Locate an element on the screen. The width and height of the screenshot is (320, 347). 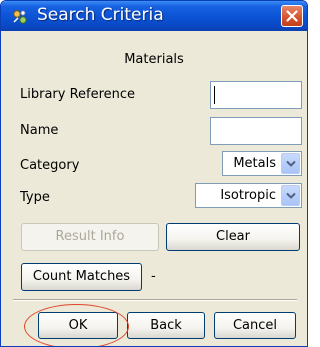
result-info-button: Result Info is located at coordinates (90, 237).